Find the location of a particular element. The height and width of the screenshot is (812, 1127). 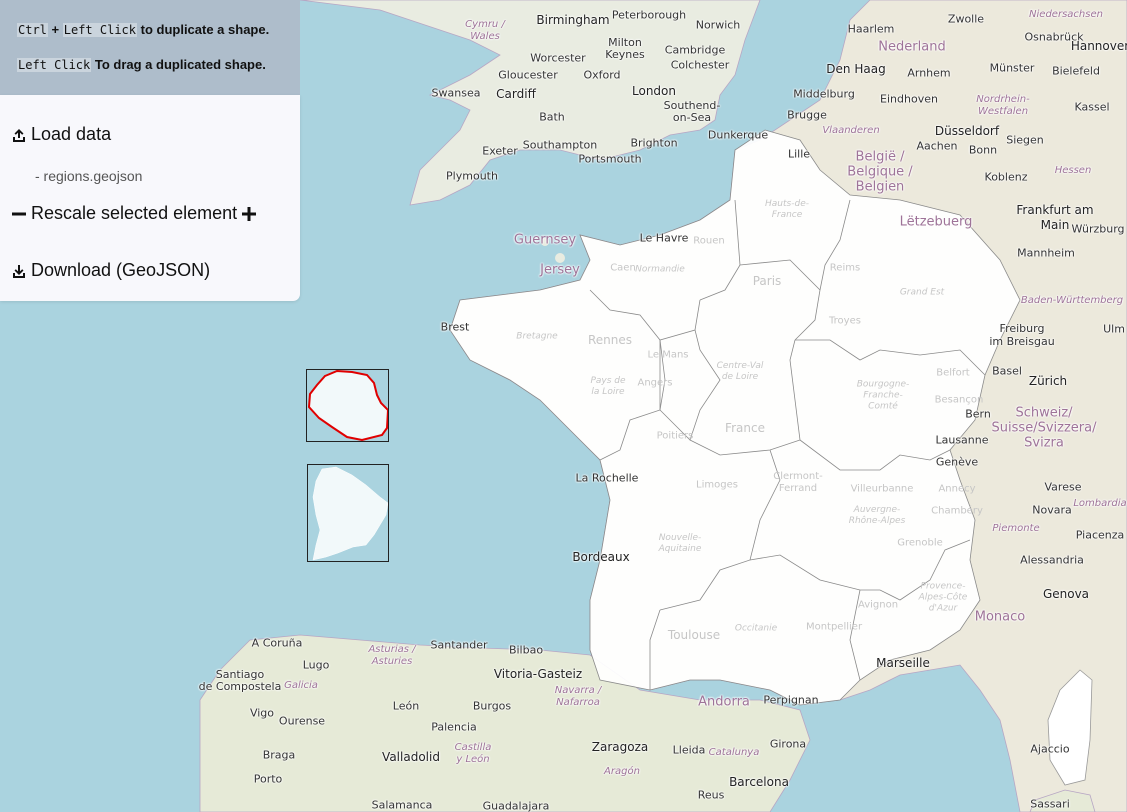

reunion-shape is located at coordinates (347, 405).